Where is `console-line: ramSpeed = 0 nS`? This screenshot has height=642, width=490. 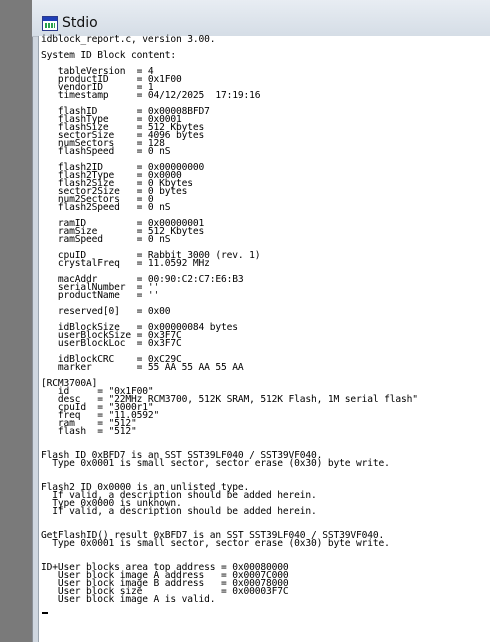
console-line: ramSpeed = 0 nS is located at coordinates (106, 239).